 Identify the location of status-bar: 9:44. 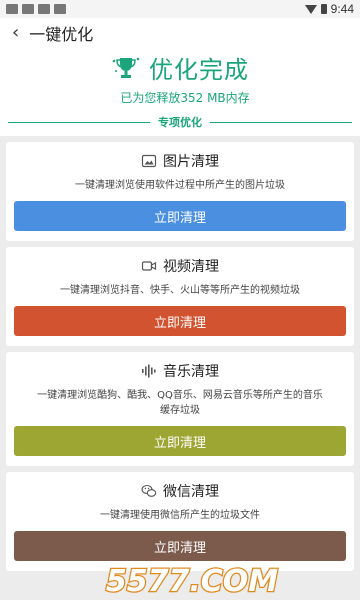
(180, 9).